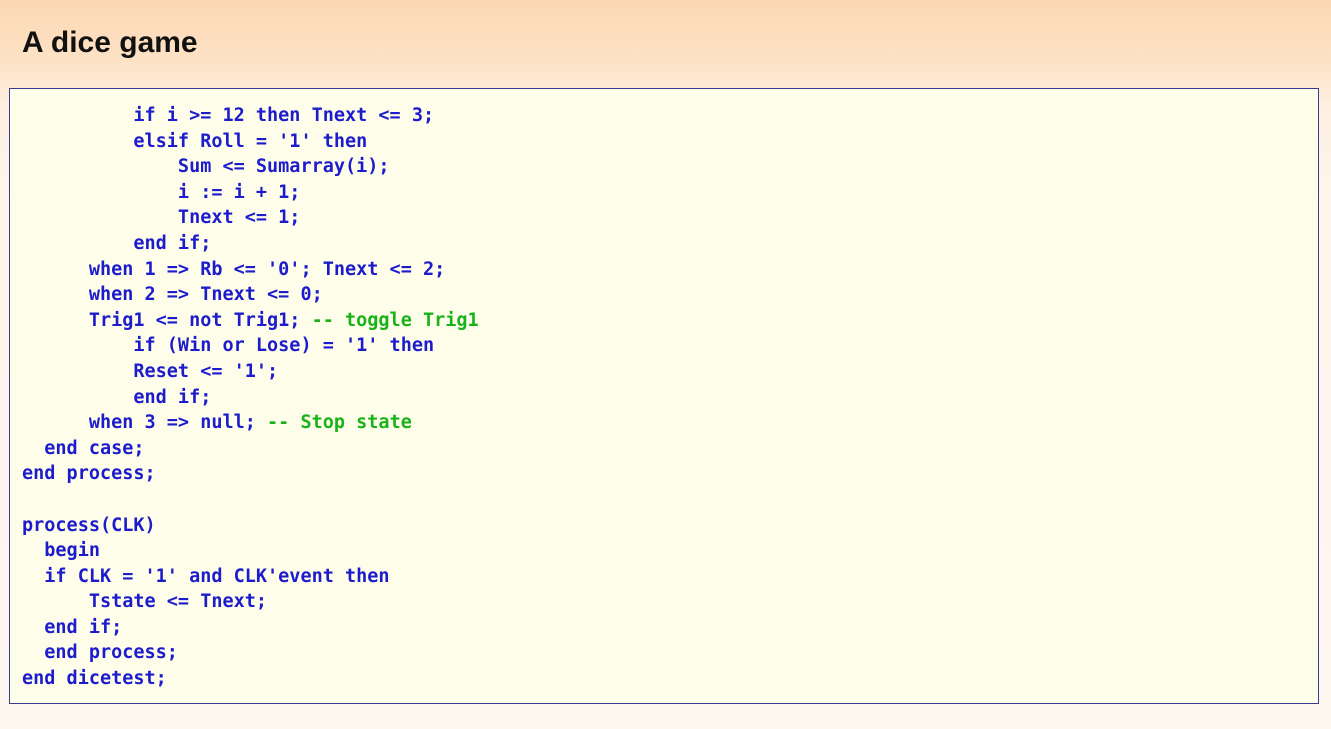 The width and height of the screenshot is (1331, 729). What do you see at coordinates (339, 422) in the screenshot?
I see `code-comment: -- Stop state` at bounding box center [339, 422].